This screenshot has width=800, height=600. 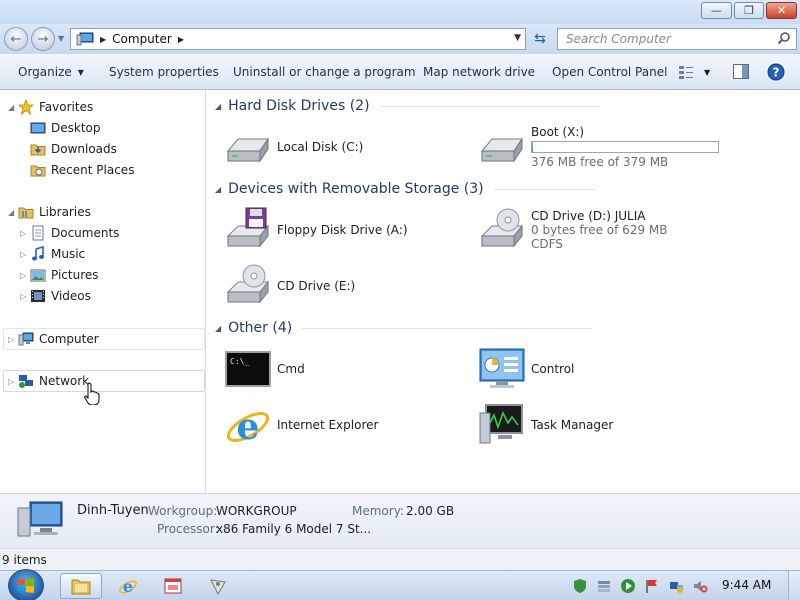 I want to click on close-button: ✕, so click(x=781, y=10).